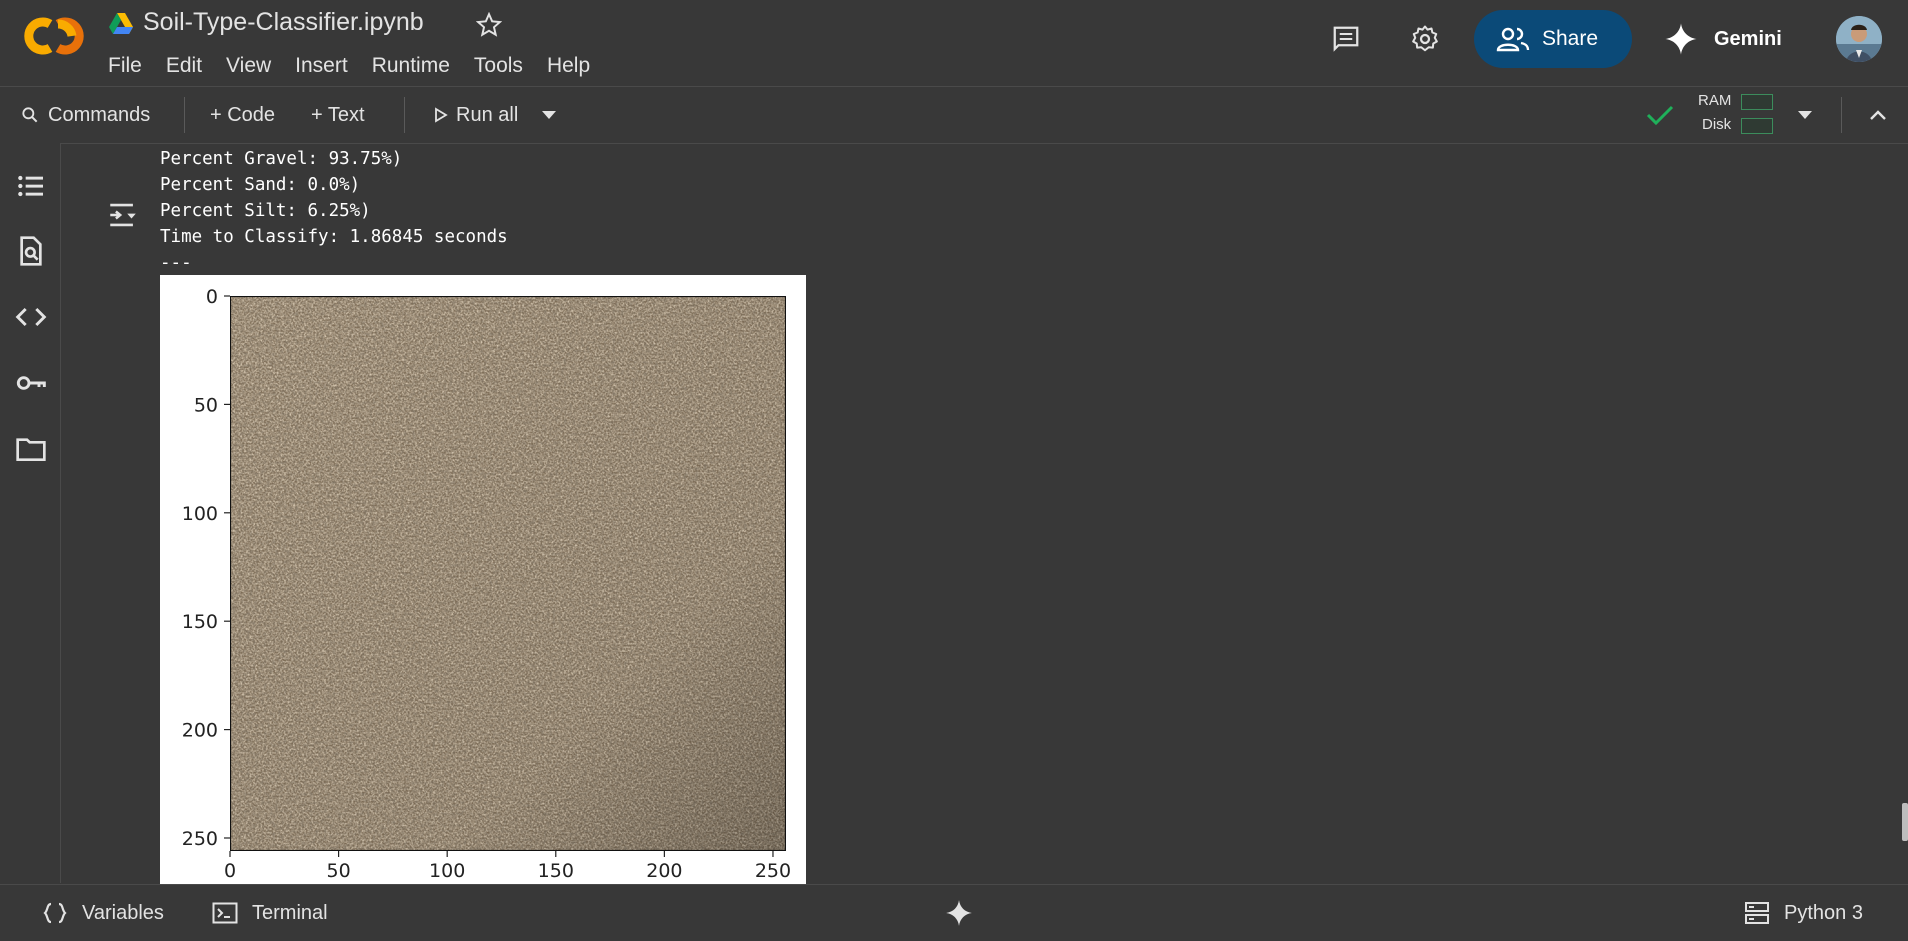  What do you see at coordinates (265, 211) in the screenshot?
I see `output-line: Percent Silt: 6.25%)` at bounding box center [265, 211].